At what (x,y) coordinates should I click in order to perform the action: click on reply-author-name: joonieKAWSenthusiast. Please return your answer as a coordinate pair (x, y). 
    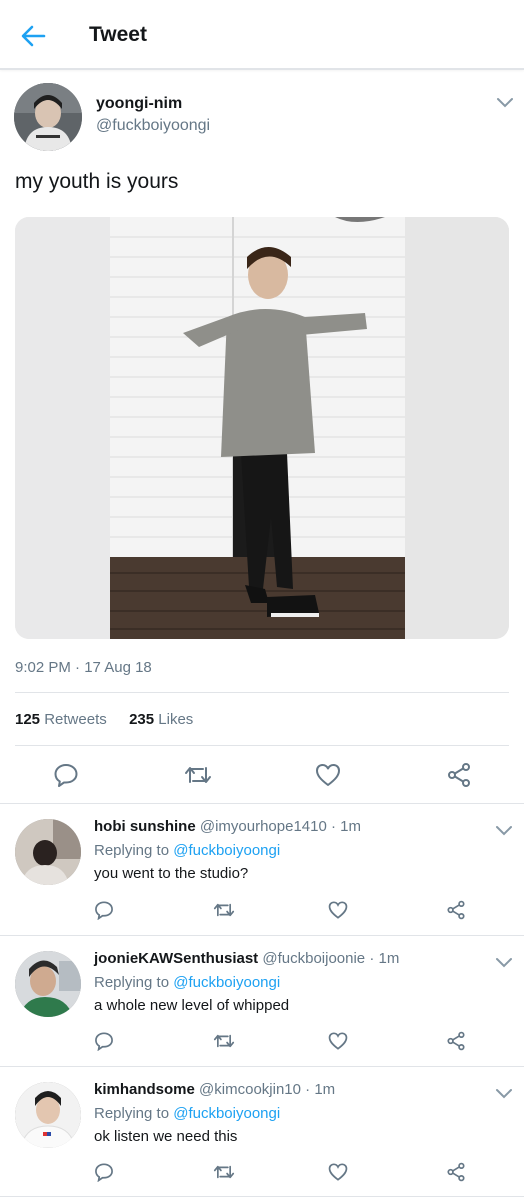
    Looking at the image, I should click on (176, 958).